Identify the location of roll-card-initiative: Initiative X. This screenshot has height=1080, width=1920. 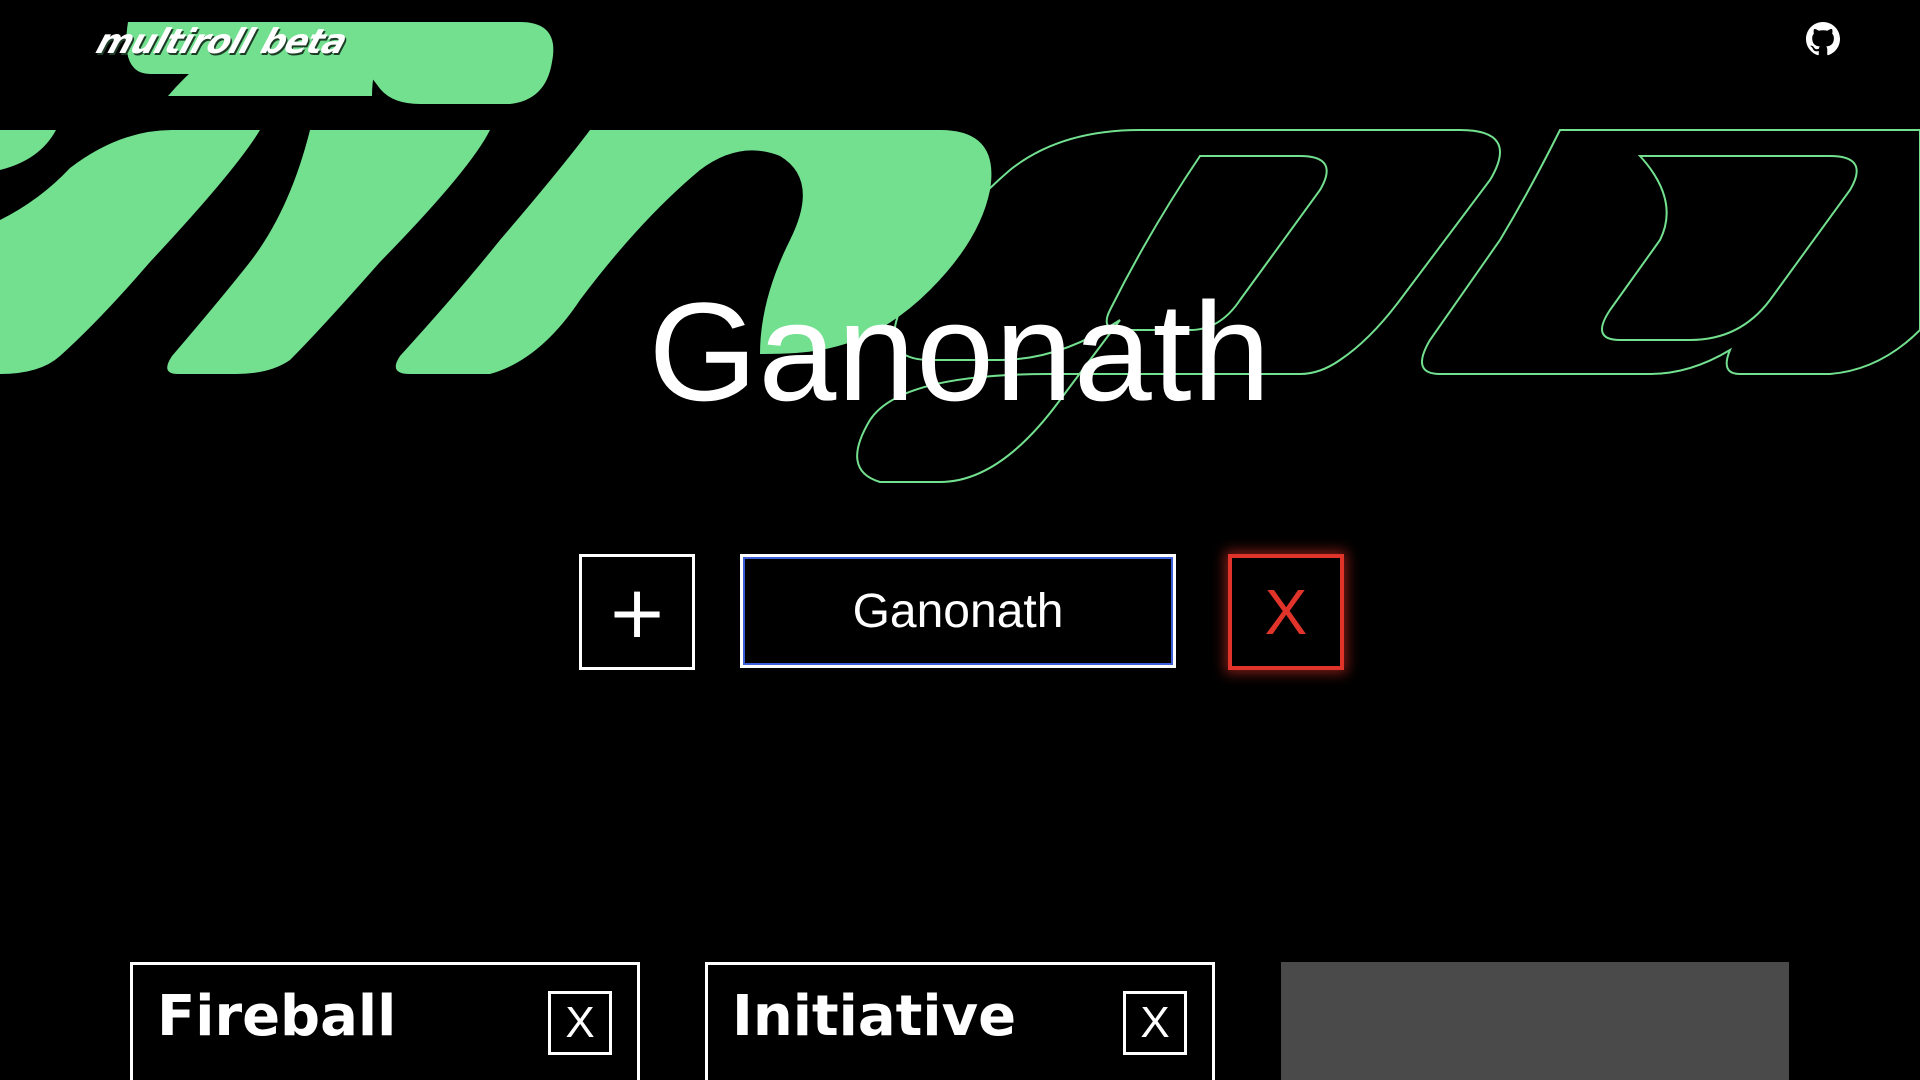
(960, 1021).